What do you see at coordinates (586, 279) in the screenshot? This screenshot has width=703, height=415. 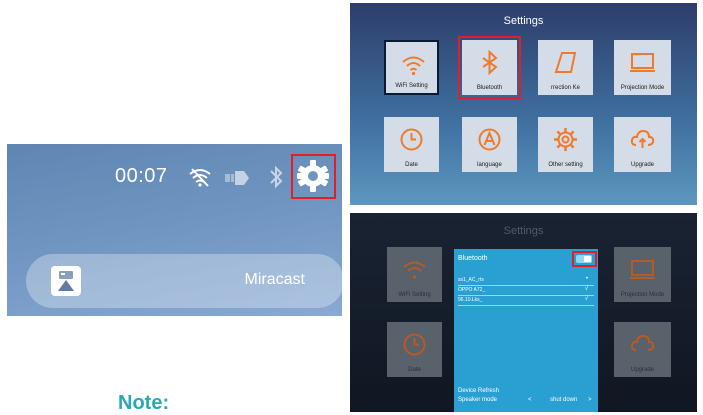 I see `device-status-icon: •` at bounding box center [586, 279].